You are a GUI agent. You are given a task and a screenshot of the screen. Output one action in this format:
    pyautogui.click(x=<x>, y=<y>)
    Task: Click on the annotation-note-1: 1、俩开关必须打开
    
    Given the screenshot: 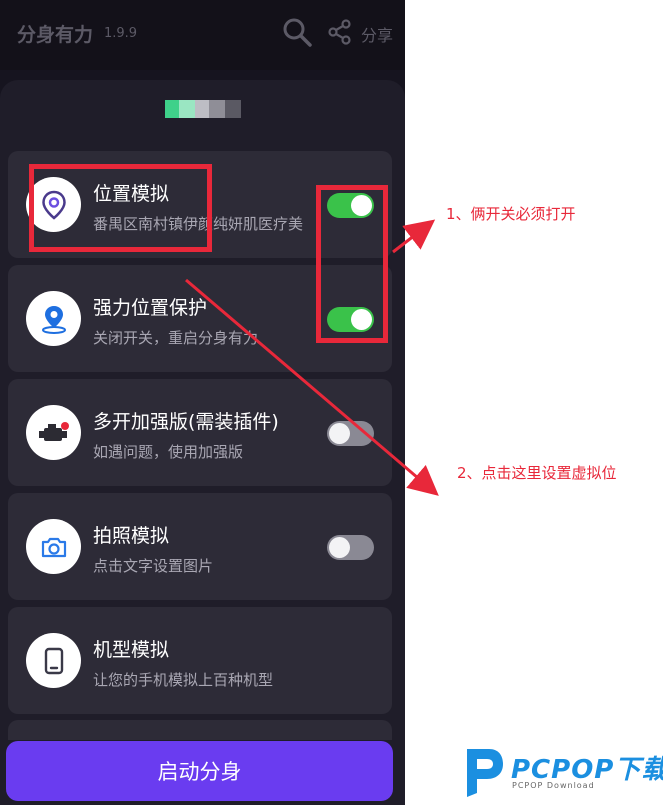 What is the action you would take?
    pyautogui.click(x=511, y=214)
    